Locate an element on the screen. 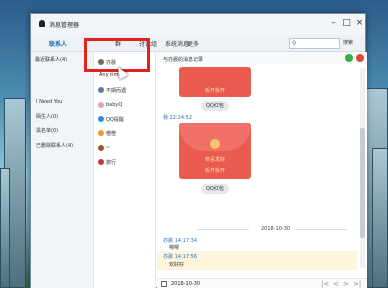  toolbar: 联系人 群 讨论组 系统消息 更多 ⚲ 搜索 is located at coordinates (198, 43).